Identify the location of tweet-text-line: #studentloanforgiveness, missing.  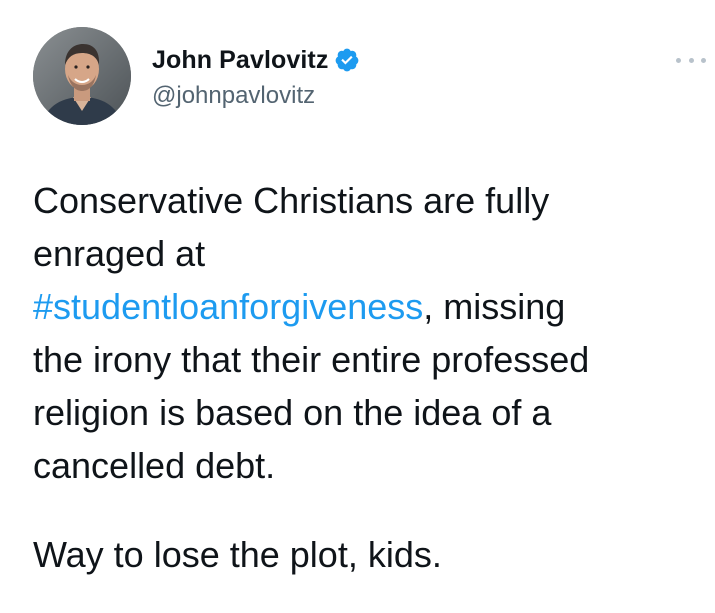
(369, 306).